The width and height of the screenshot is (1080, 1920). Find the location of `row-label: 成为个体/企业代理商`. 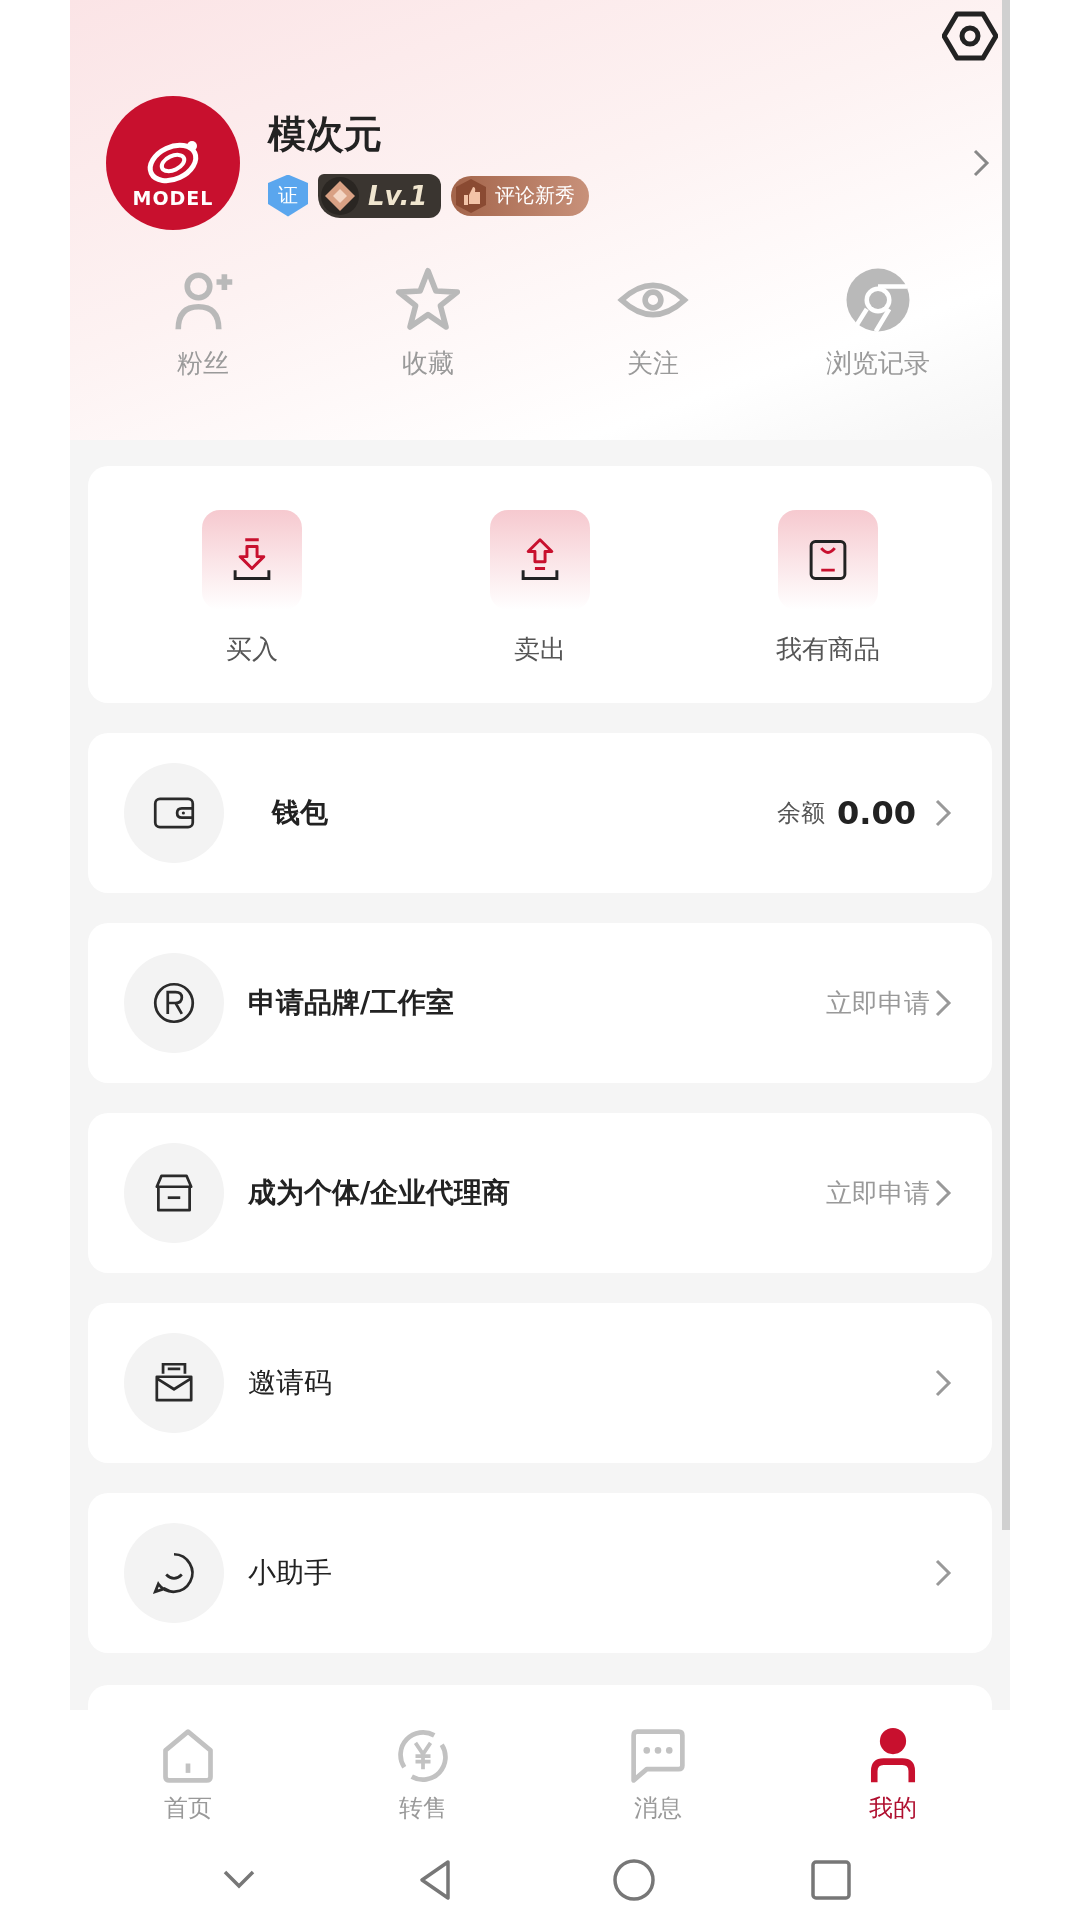

row-label: 成为个体/企业代理商 is located at coordinates (380, 1193).